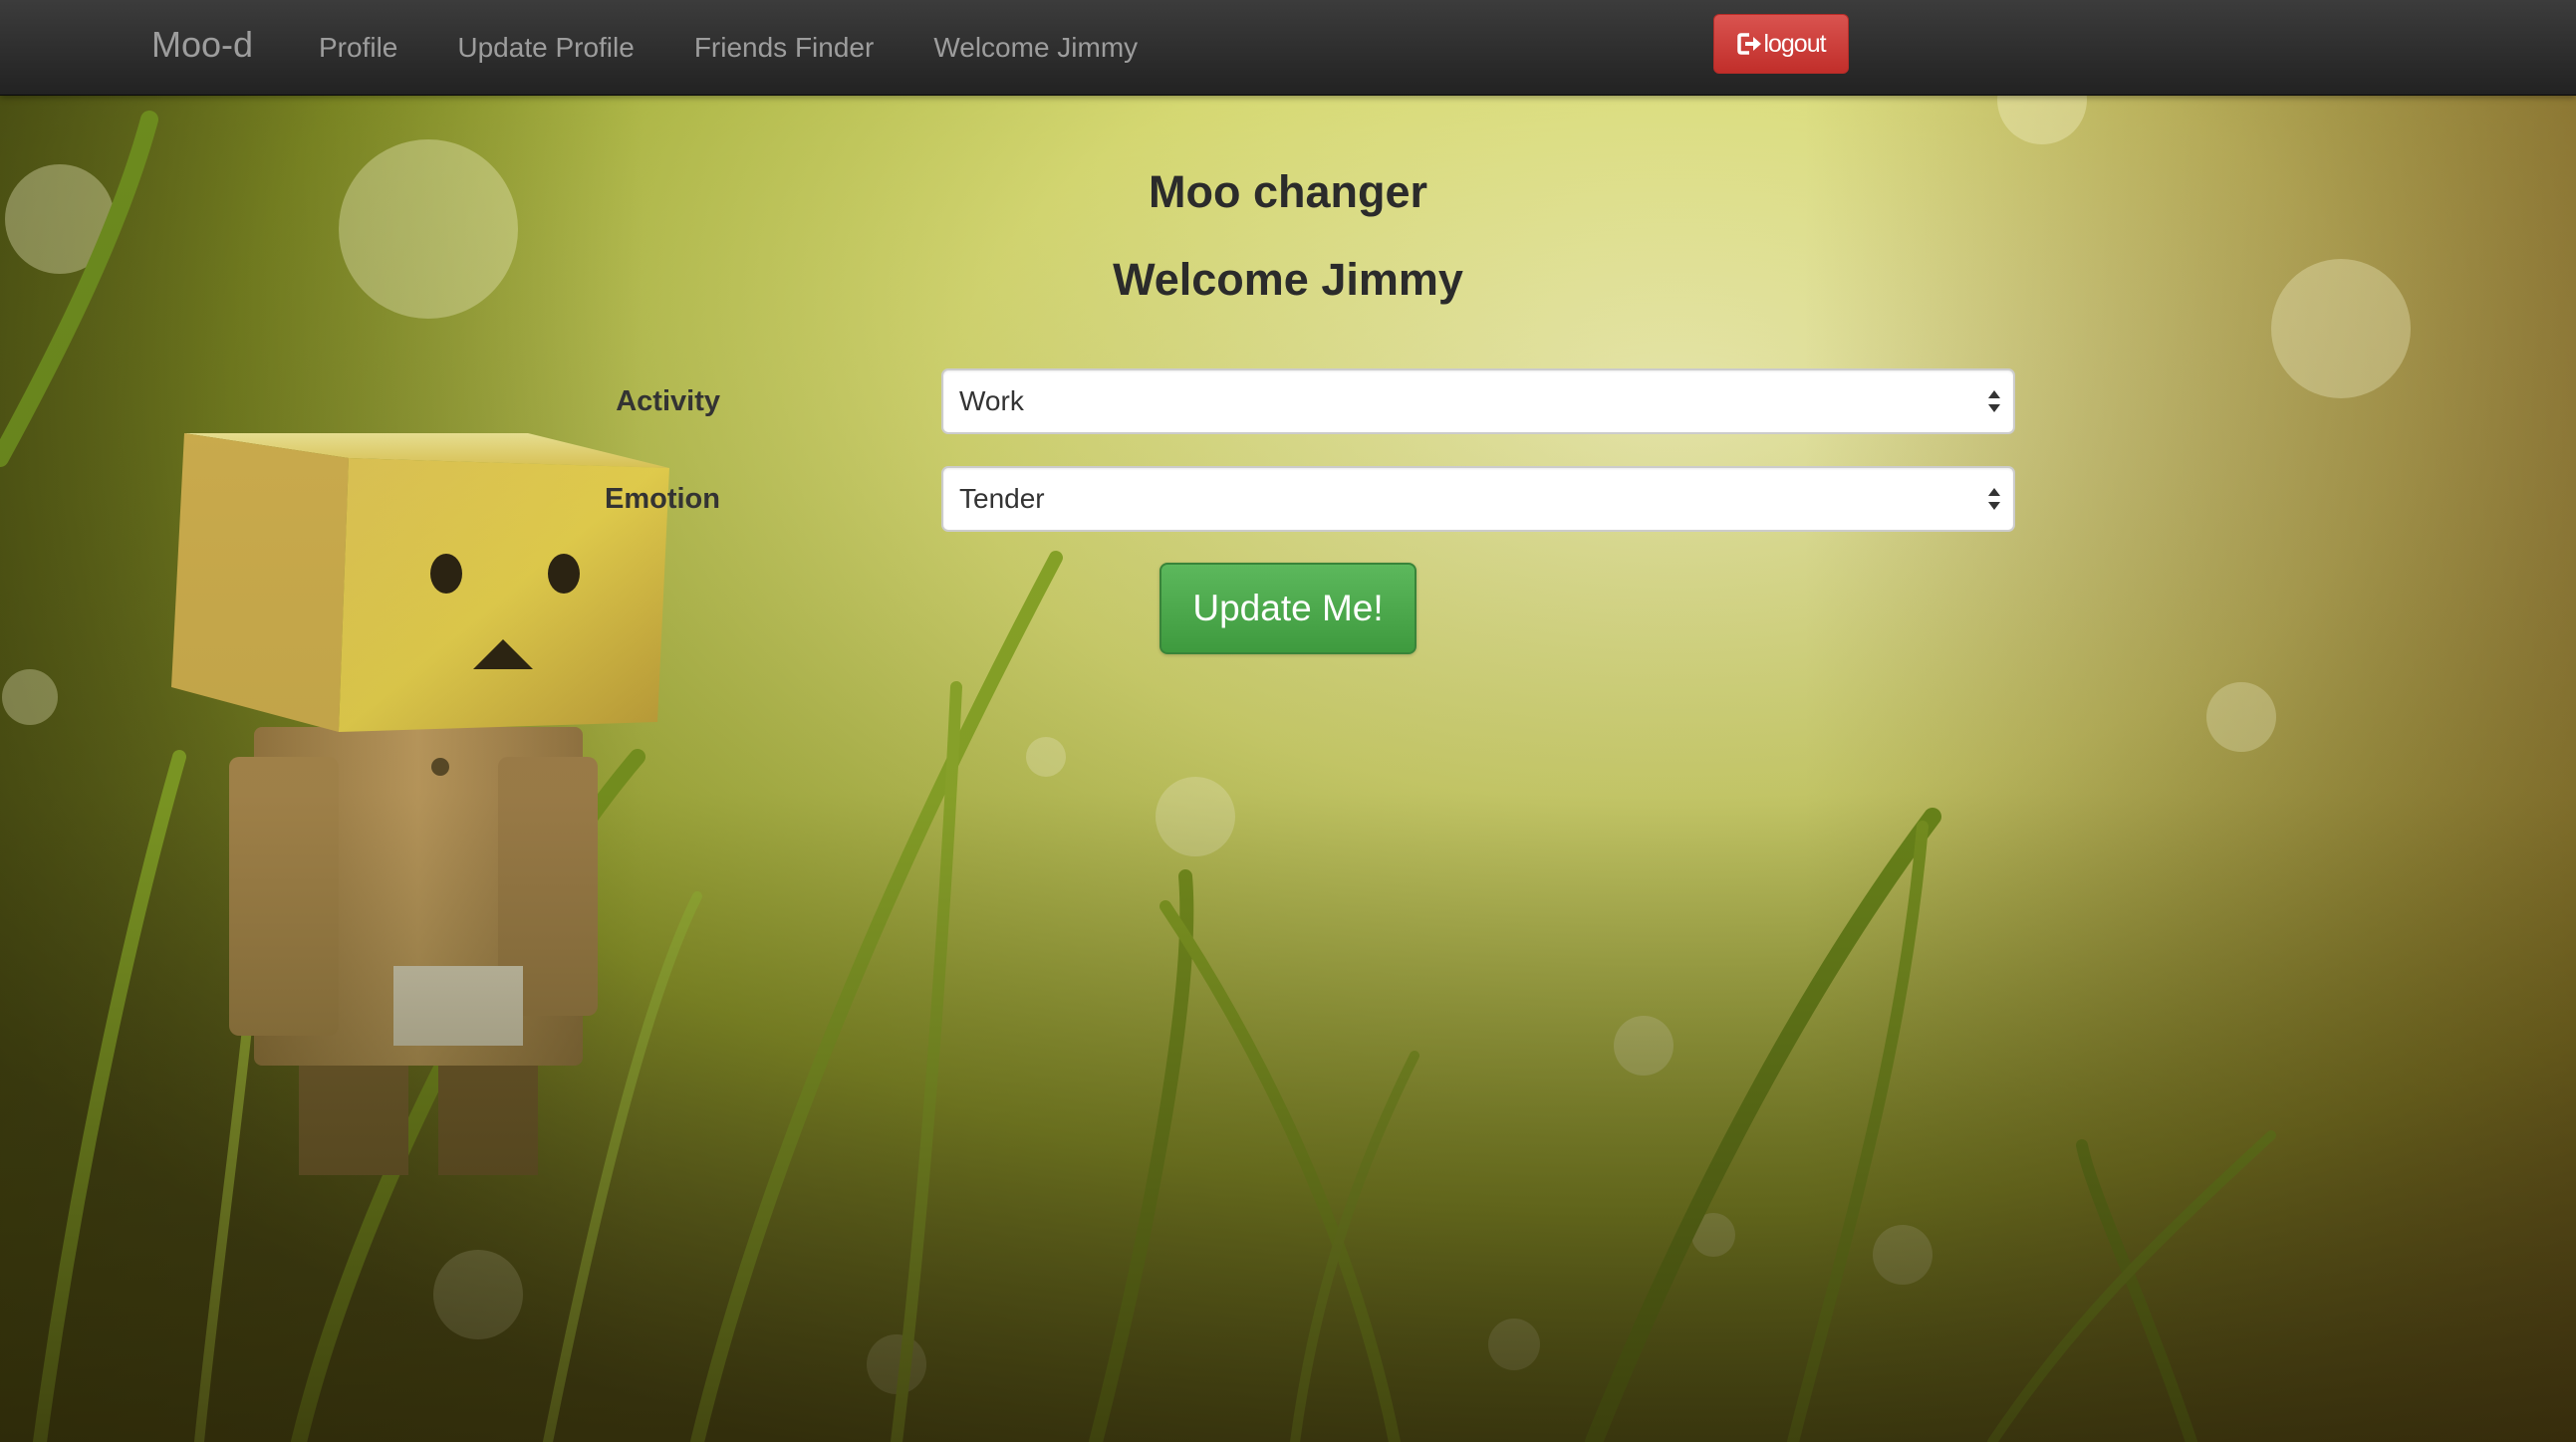 The height and width of the screenshot is (1442, 2576). I want to click on welcome-heading: Welcome Jimmy, so click(1288, 279).